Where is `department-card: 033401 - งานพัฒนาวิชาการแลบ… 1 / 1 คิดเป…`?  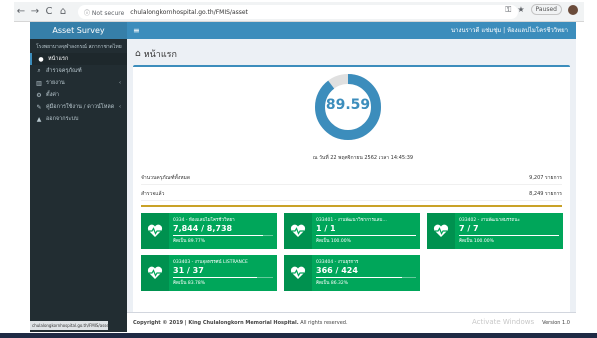
department-card: 033401 - งานพัฒนาวิชาการแลบ… 1 / 1 คิดเป… is located at coordinates (352, 231).